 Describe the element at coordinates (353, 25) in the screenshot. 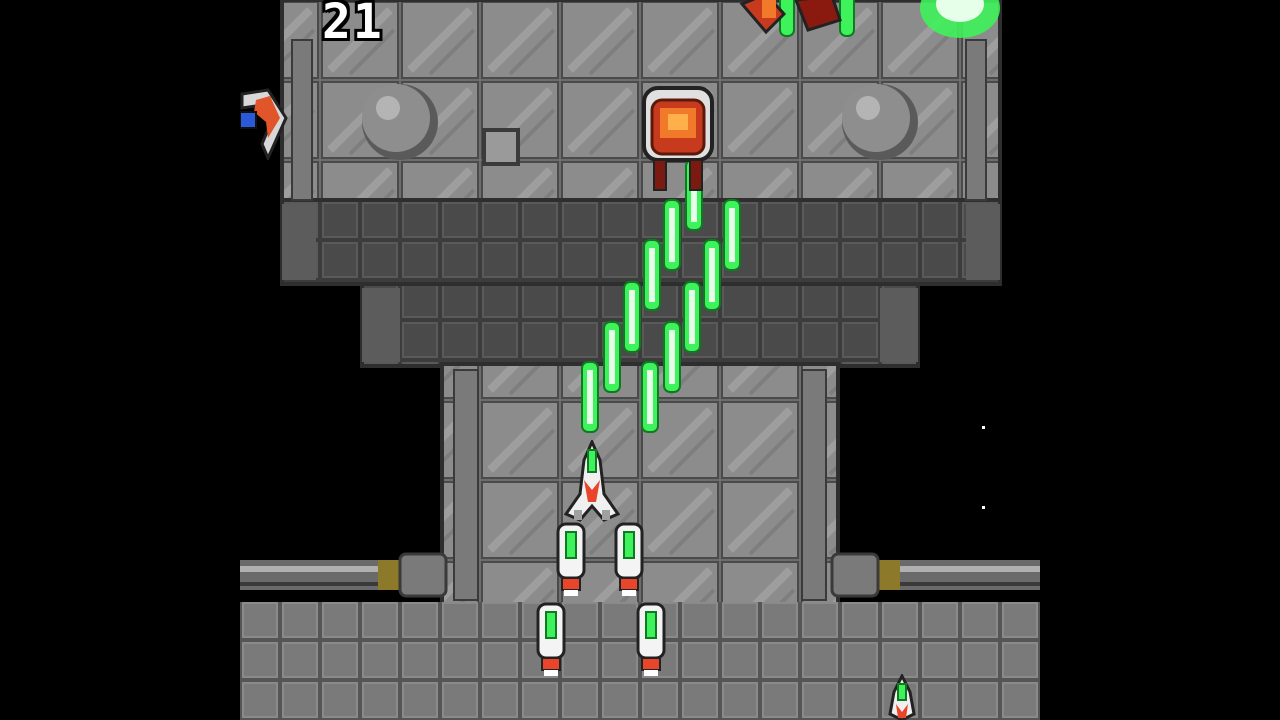

I see `score-counter: 21` at that location.